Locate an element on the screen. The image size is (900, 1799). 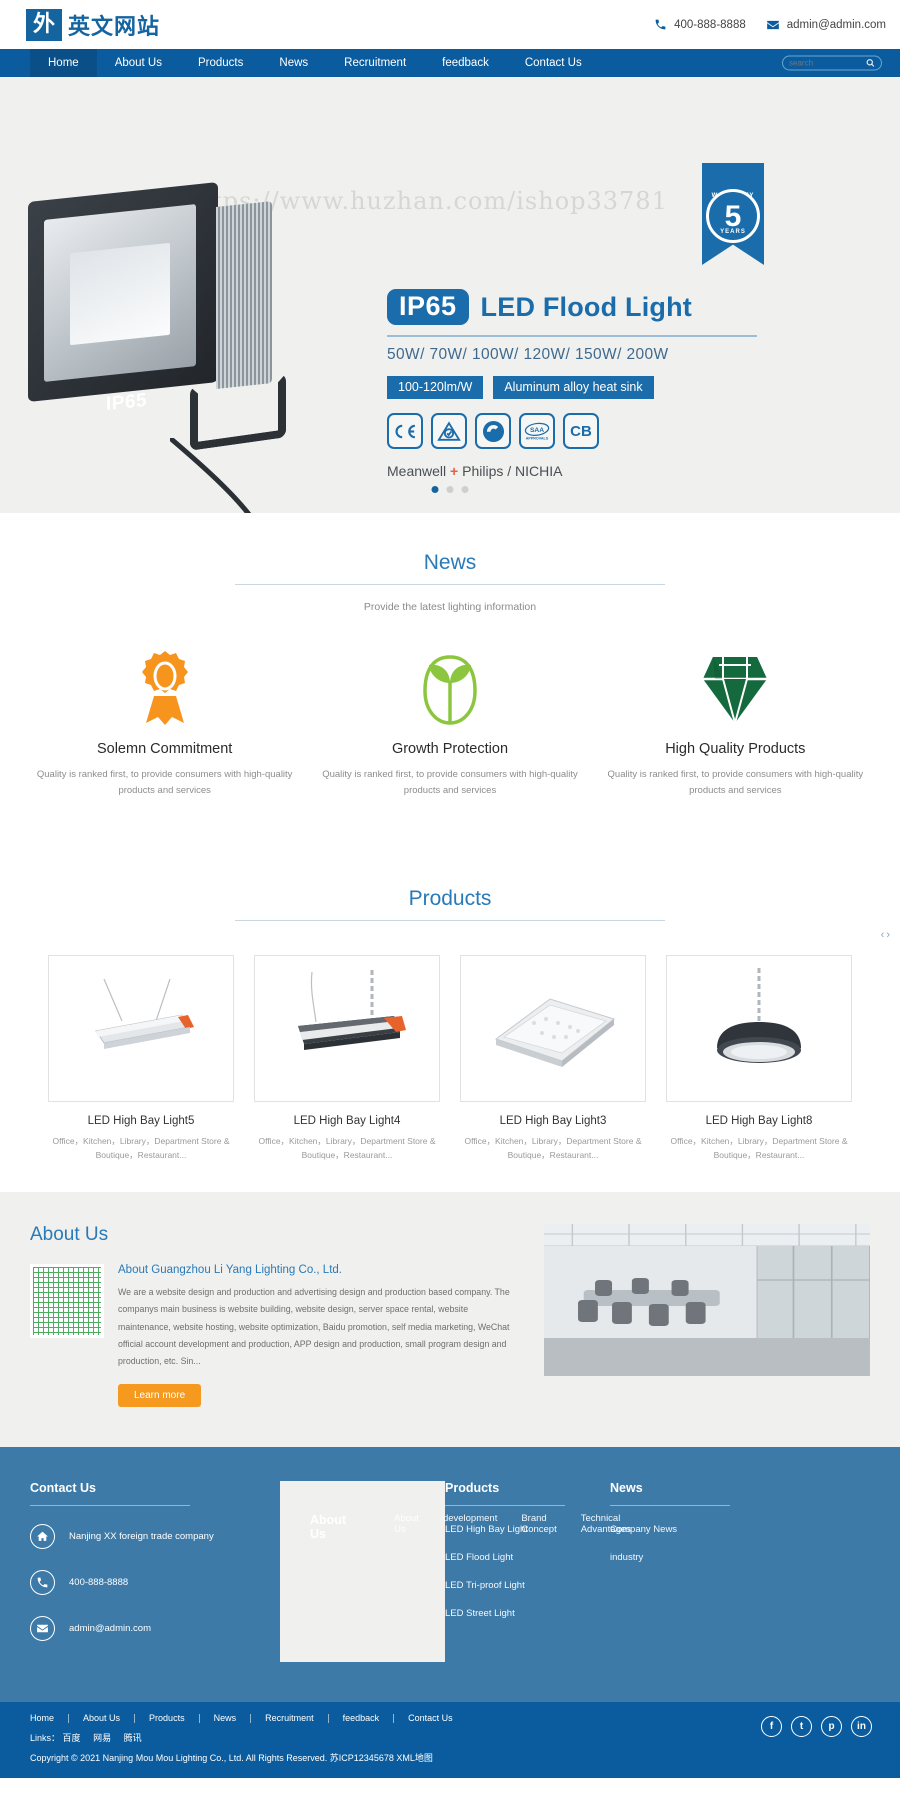
svg-text: APPROVALS is located at coordinates (537, 439).